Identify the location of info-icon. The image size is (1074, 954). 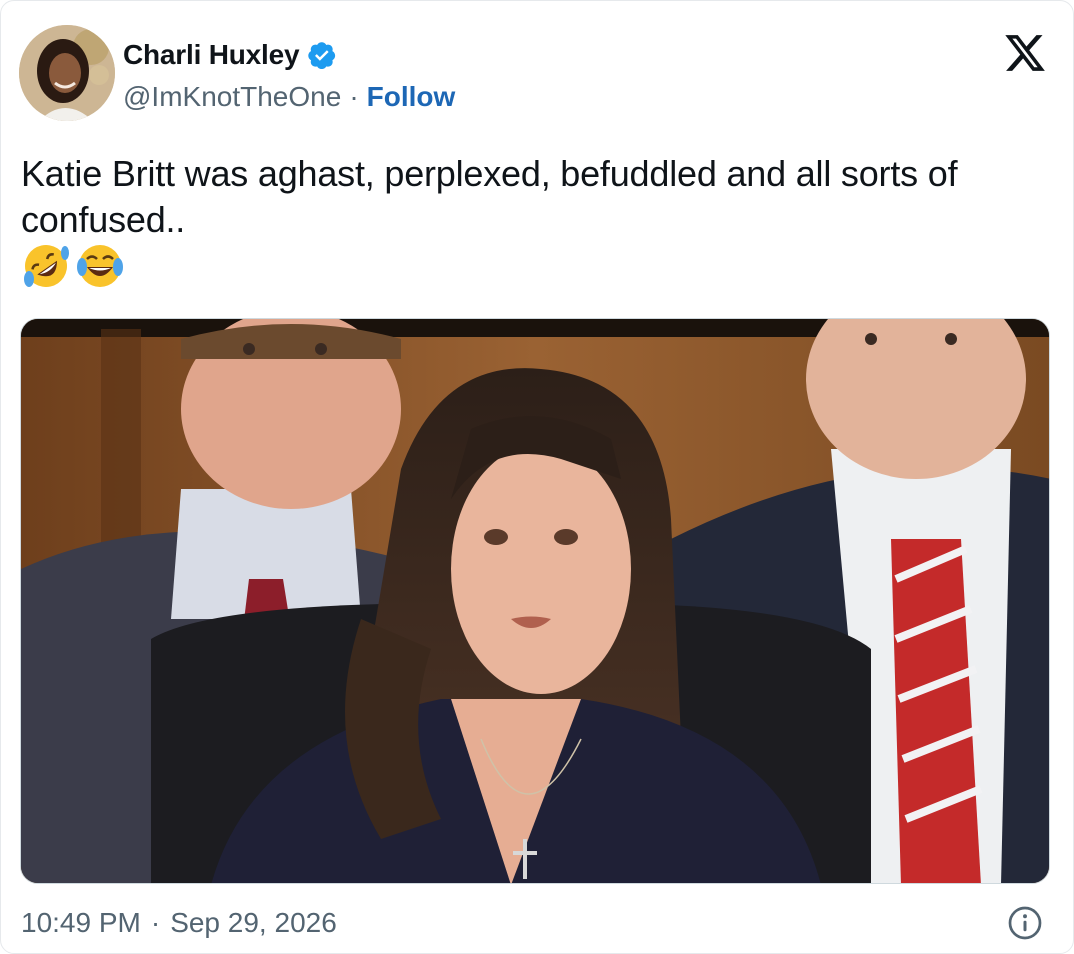
(1025, 923).